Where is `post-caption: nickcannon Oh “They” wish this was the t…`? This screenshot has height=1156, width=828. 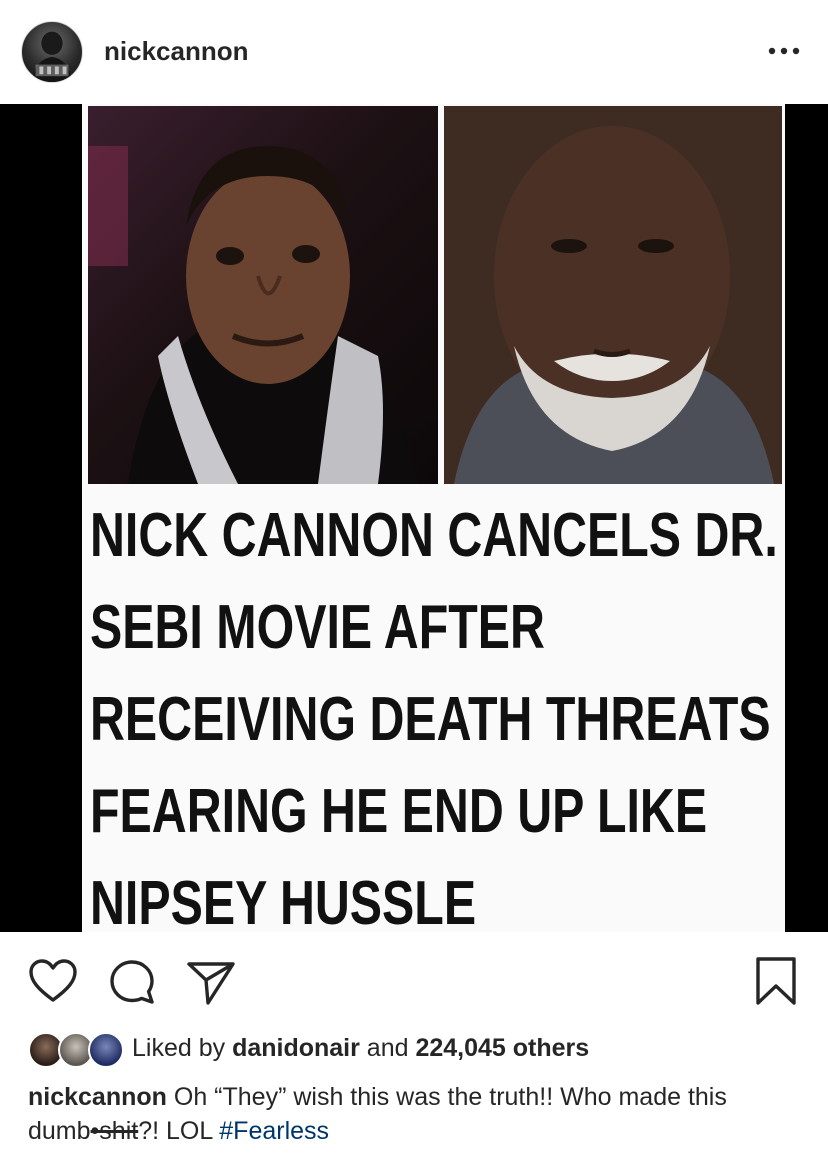
post-caption: nickcannon Oh “They” wish this was the t… is located at coordinates (418, 1114).